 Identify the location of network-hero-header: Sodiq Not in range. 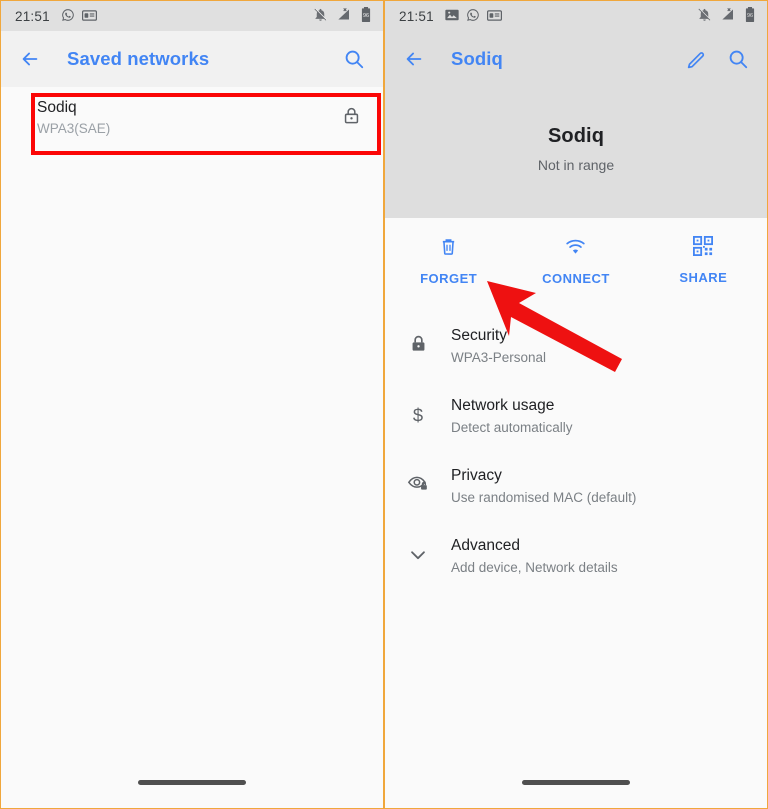
(576, 152).